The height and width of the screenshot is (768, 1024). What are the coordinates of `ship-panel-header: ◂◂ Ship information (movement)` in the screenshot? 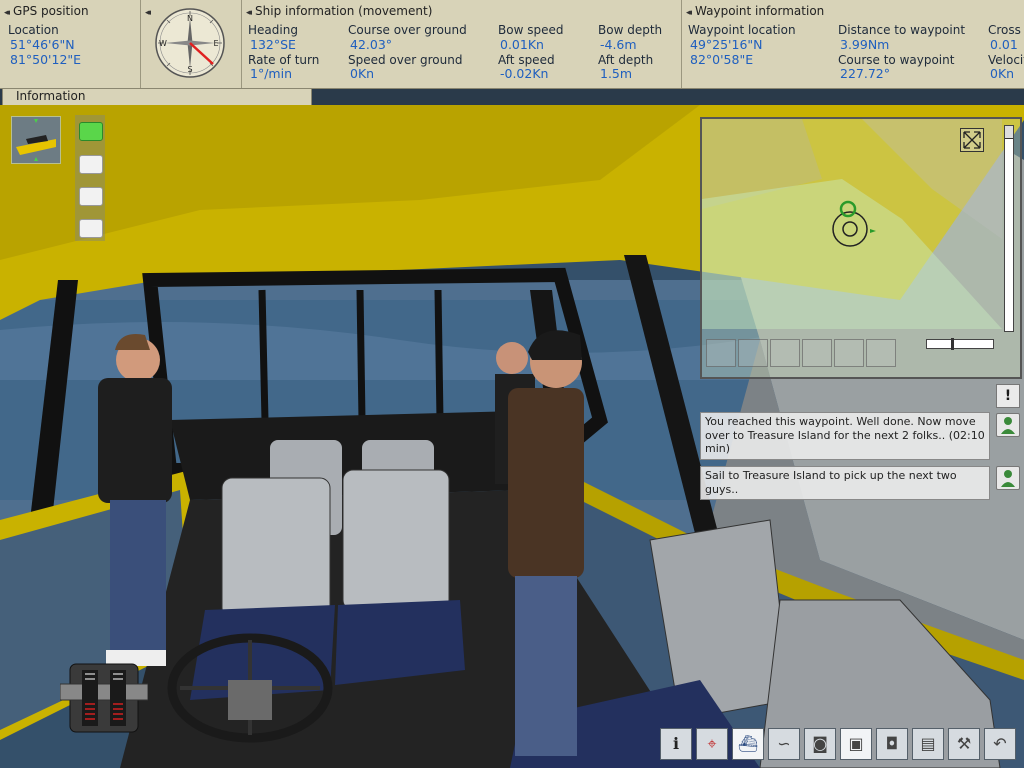 It's located at (339, 11).